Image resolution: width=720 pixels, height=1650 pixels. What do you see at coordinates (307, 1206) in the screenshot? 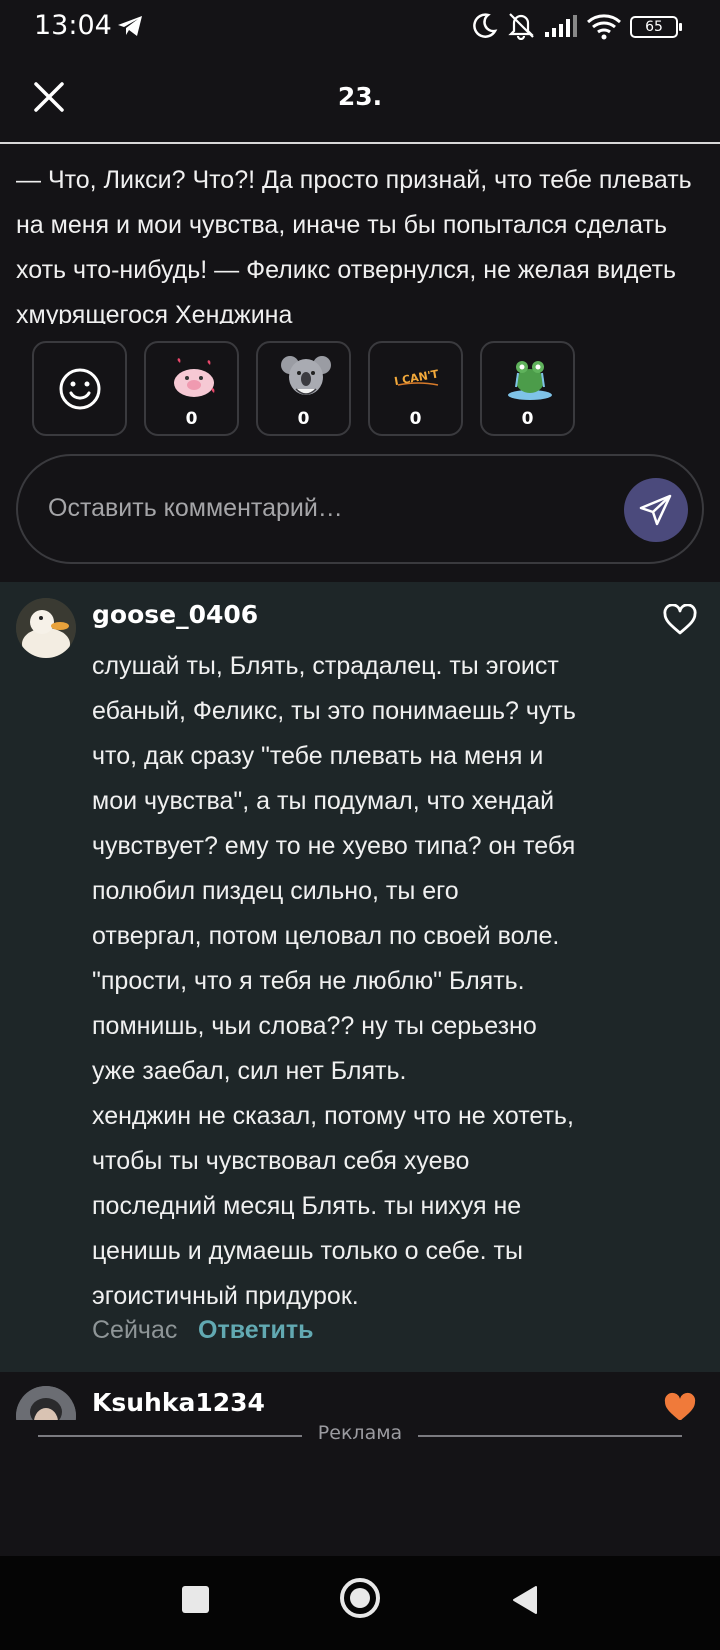
I see `comment-line: последний месяц Блять. ты нихуя не` at bounding box center [307, 1206].